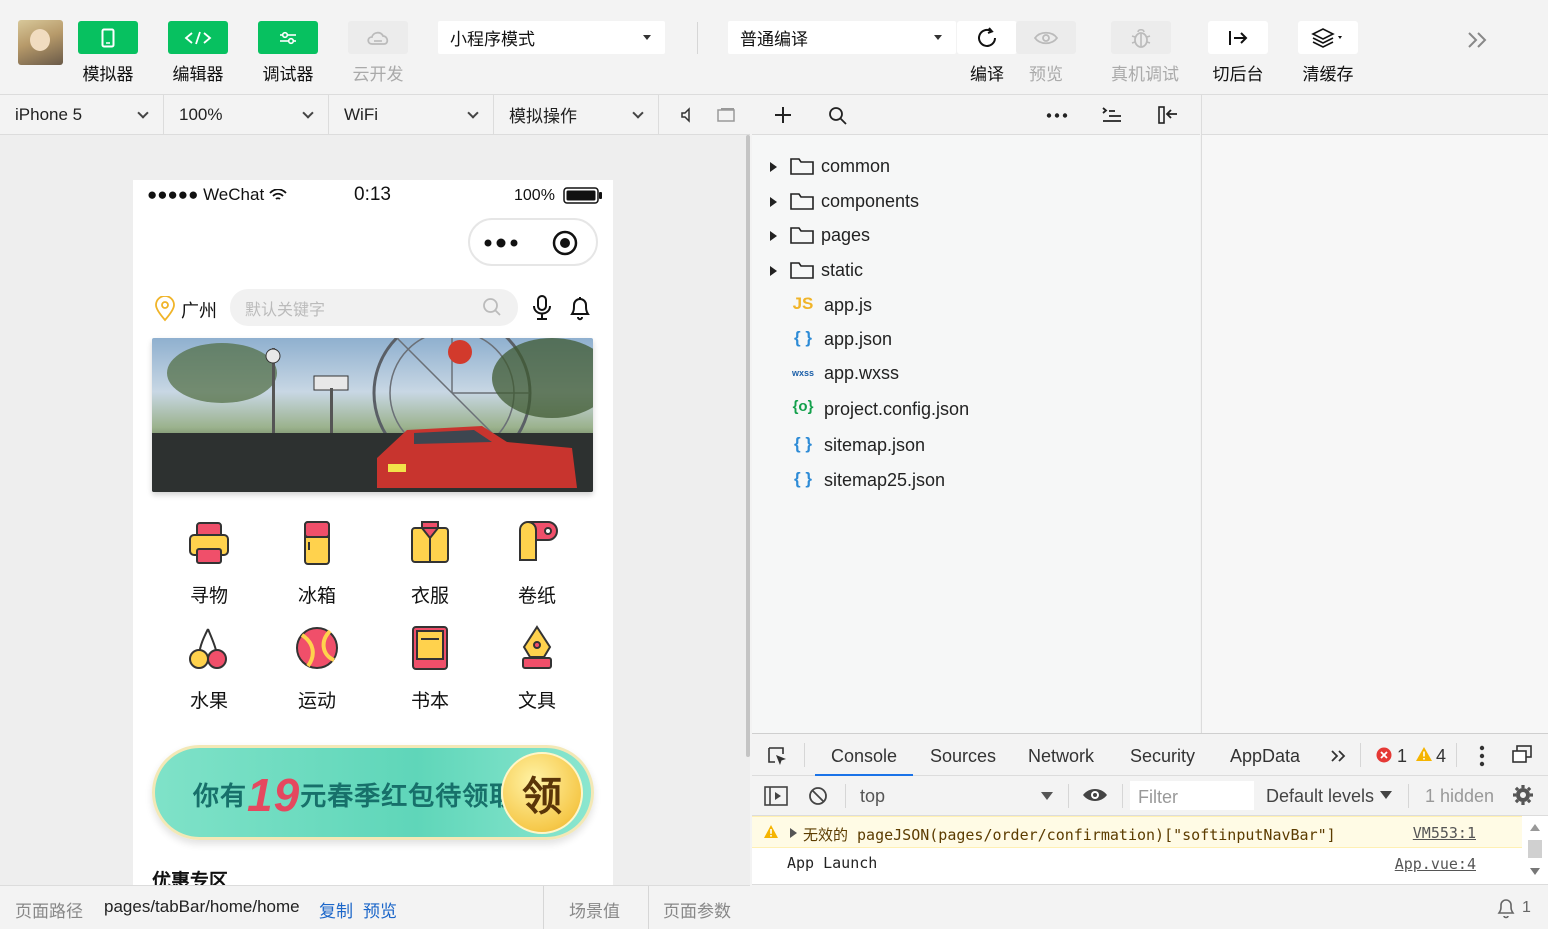  Describe the element at coordinates (1061, 756) in the screenshot. I see `tab-network: Network` at that location.